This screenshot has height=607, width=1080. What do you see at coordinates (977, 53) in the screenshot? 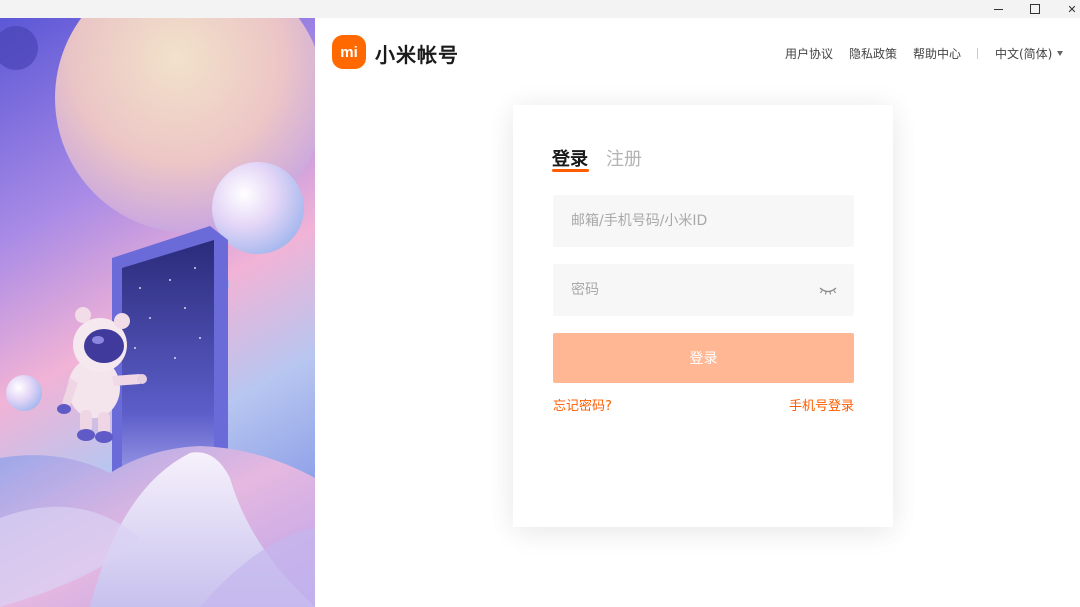
I see `nav-divider` at bounding box center [977, 53].